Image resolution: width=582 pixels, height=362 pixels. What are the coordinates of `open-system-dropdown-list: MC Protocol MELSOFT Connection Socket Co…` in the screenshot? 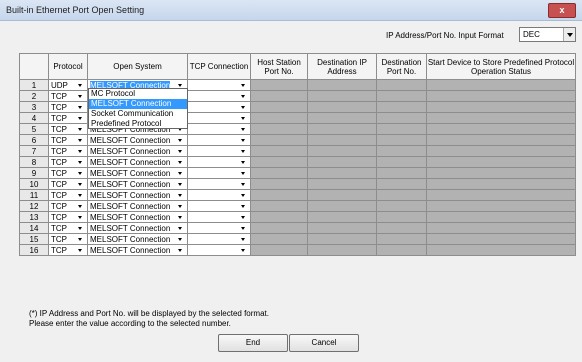 It's located at (138, 108).